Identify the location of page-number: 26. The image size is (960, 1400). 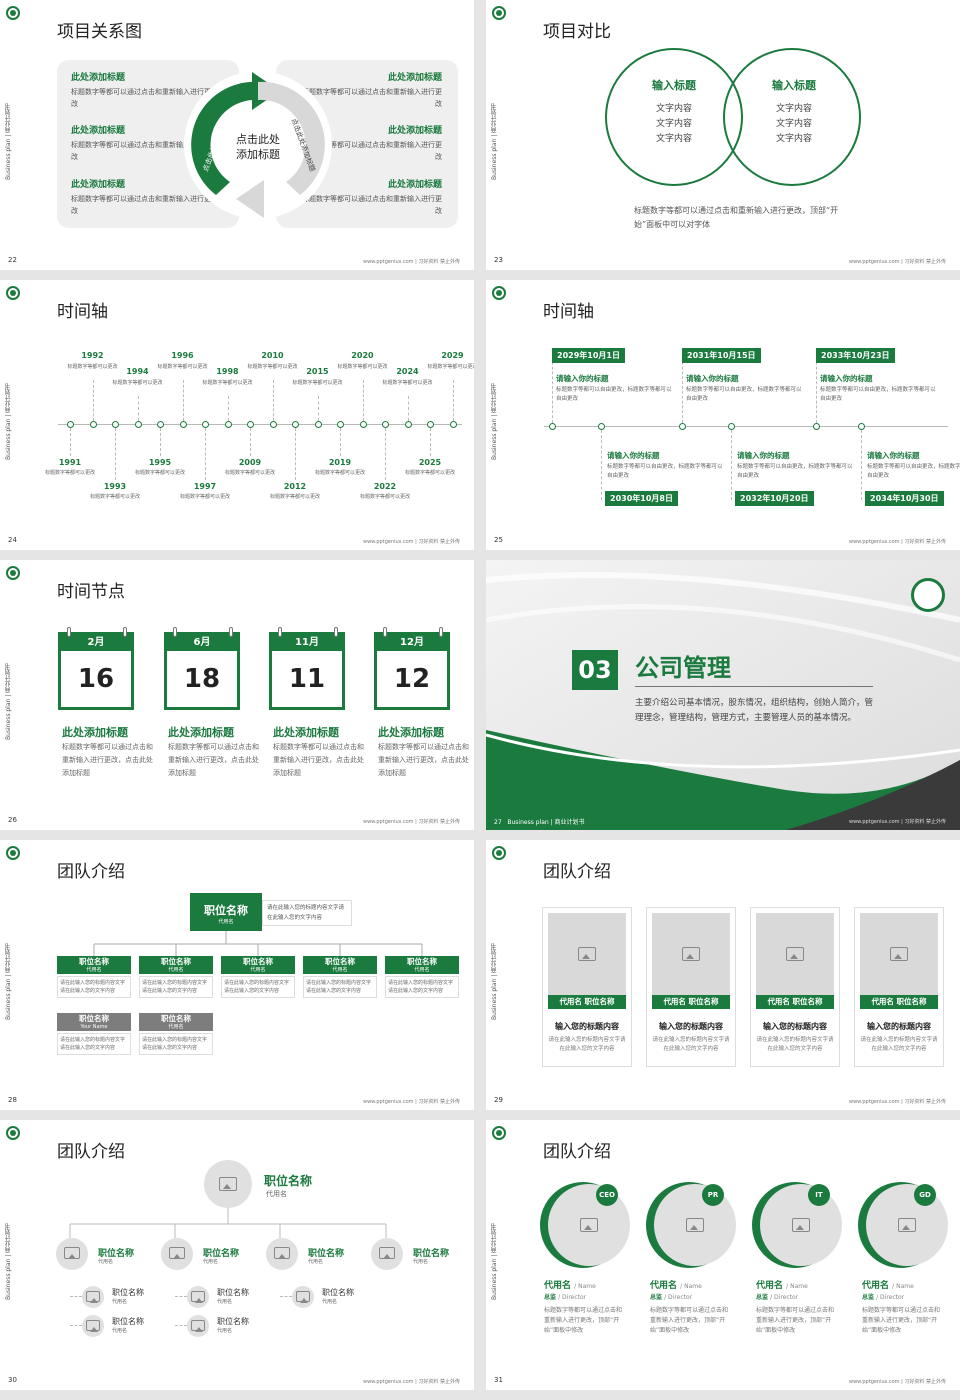
(12, 820).